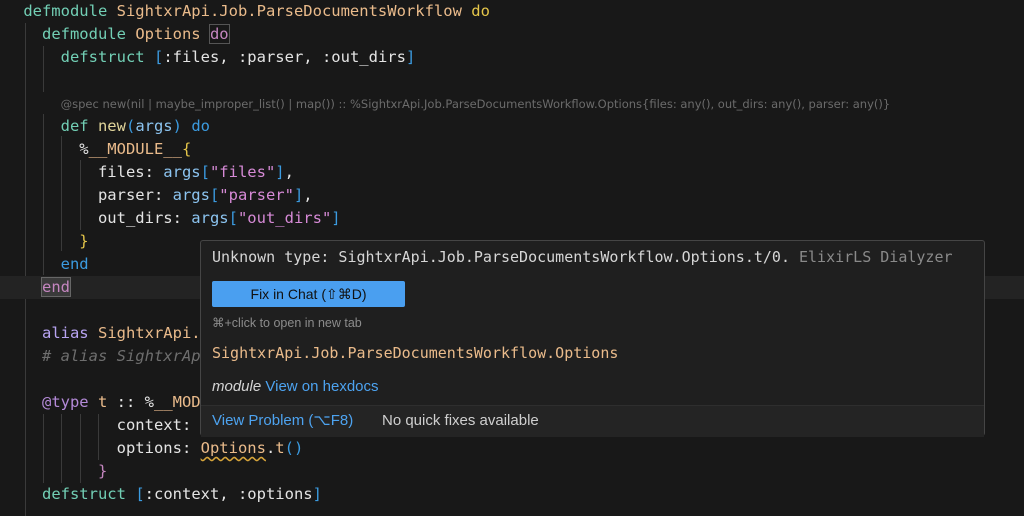 This screenshot has width=1024, height=516. Describe the element at coordinates (130, 126) in the screenshot. I see `code-token: (` at that location.